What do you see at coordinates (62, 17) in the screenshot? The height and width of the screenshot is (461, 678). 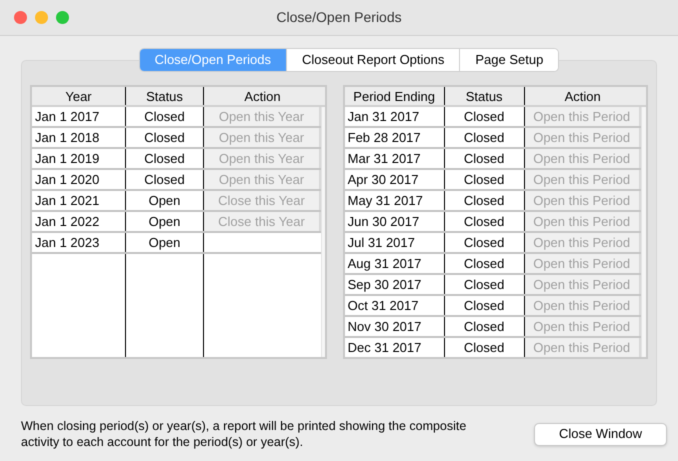 I see `zoom-icon` at bounding box center [62, 17].